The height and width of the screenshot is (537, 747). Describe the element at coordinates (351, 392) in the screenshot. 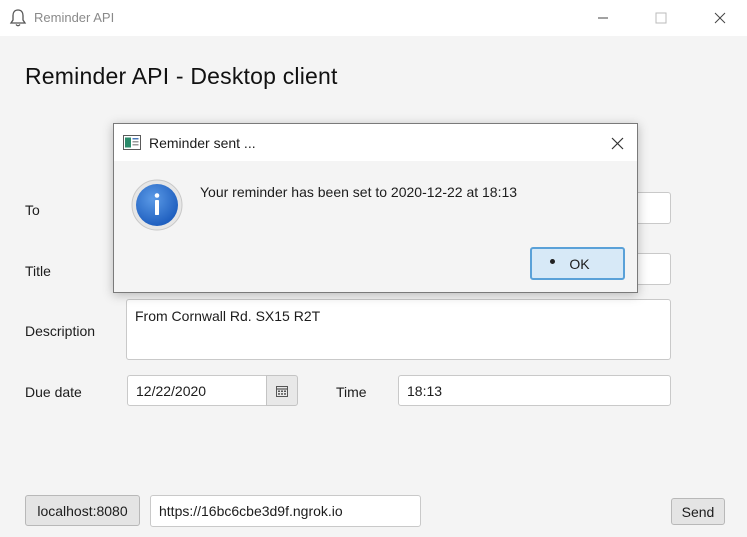

I see `time-label: Time` at that location.